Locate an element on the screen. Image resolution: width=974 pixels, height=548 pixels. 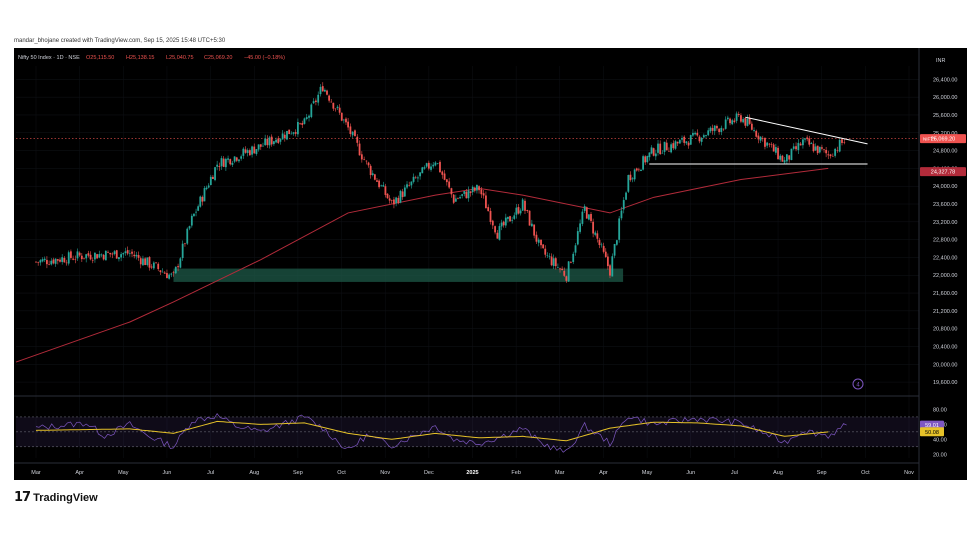
alert-icon: 4 is located at coordinates (858, 384).